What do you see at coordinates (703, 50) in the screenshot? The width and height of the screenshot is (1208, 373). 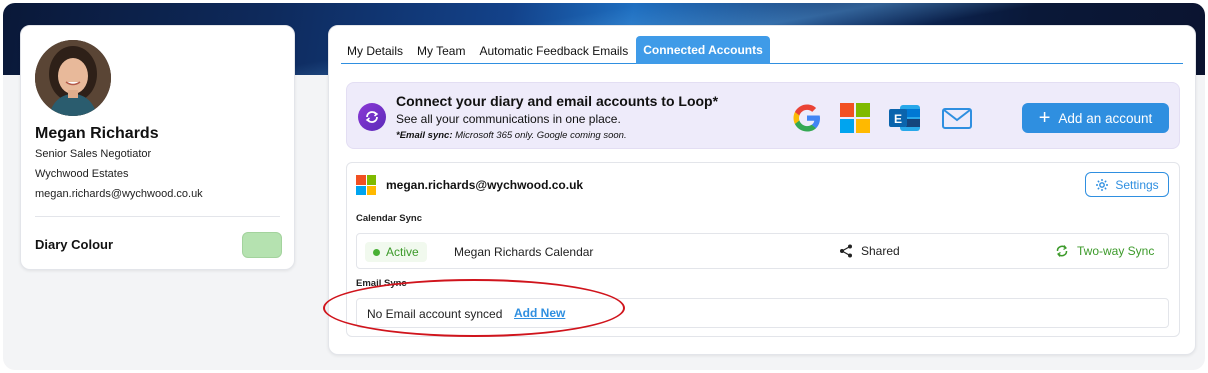 I see `tab-connected-accounts: Connected Accounts` at bounding box center [703, 50].